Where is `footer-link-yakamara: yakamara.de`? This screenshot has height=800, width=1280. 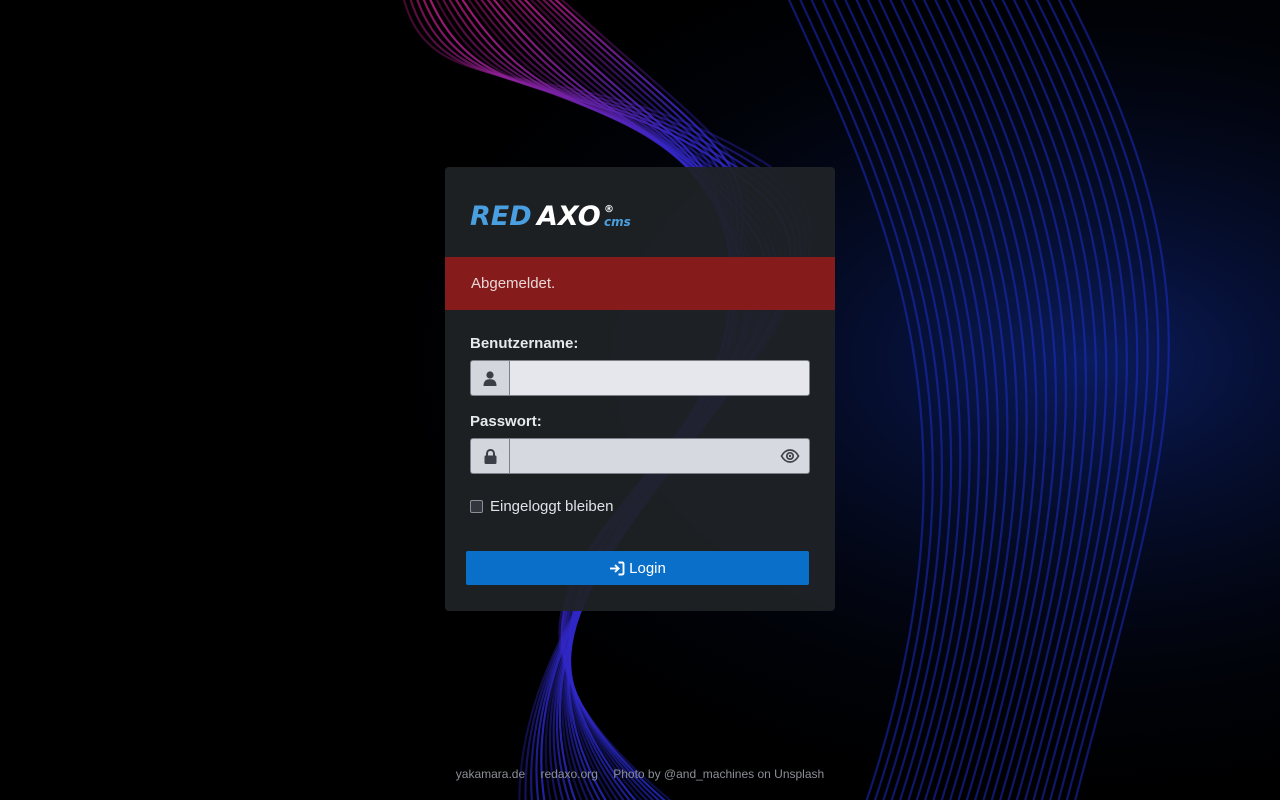
footer-link-yakamara: yakamara.de is located at coordinates (490, 774).